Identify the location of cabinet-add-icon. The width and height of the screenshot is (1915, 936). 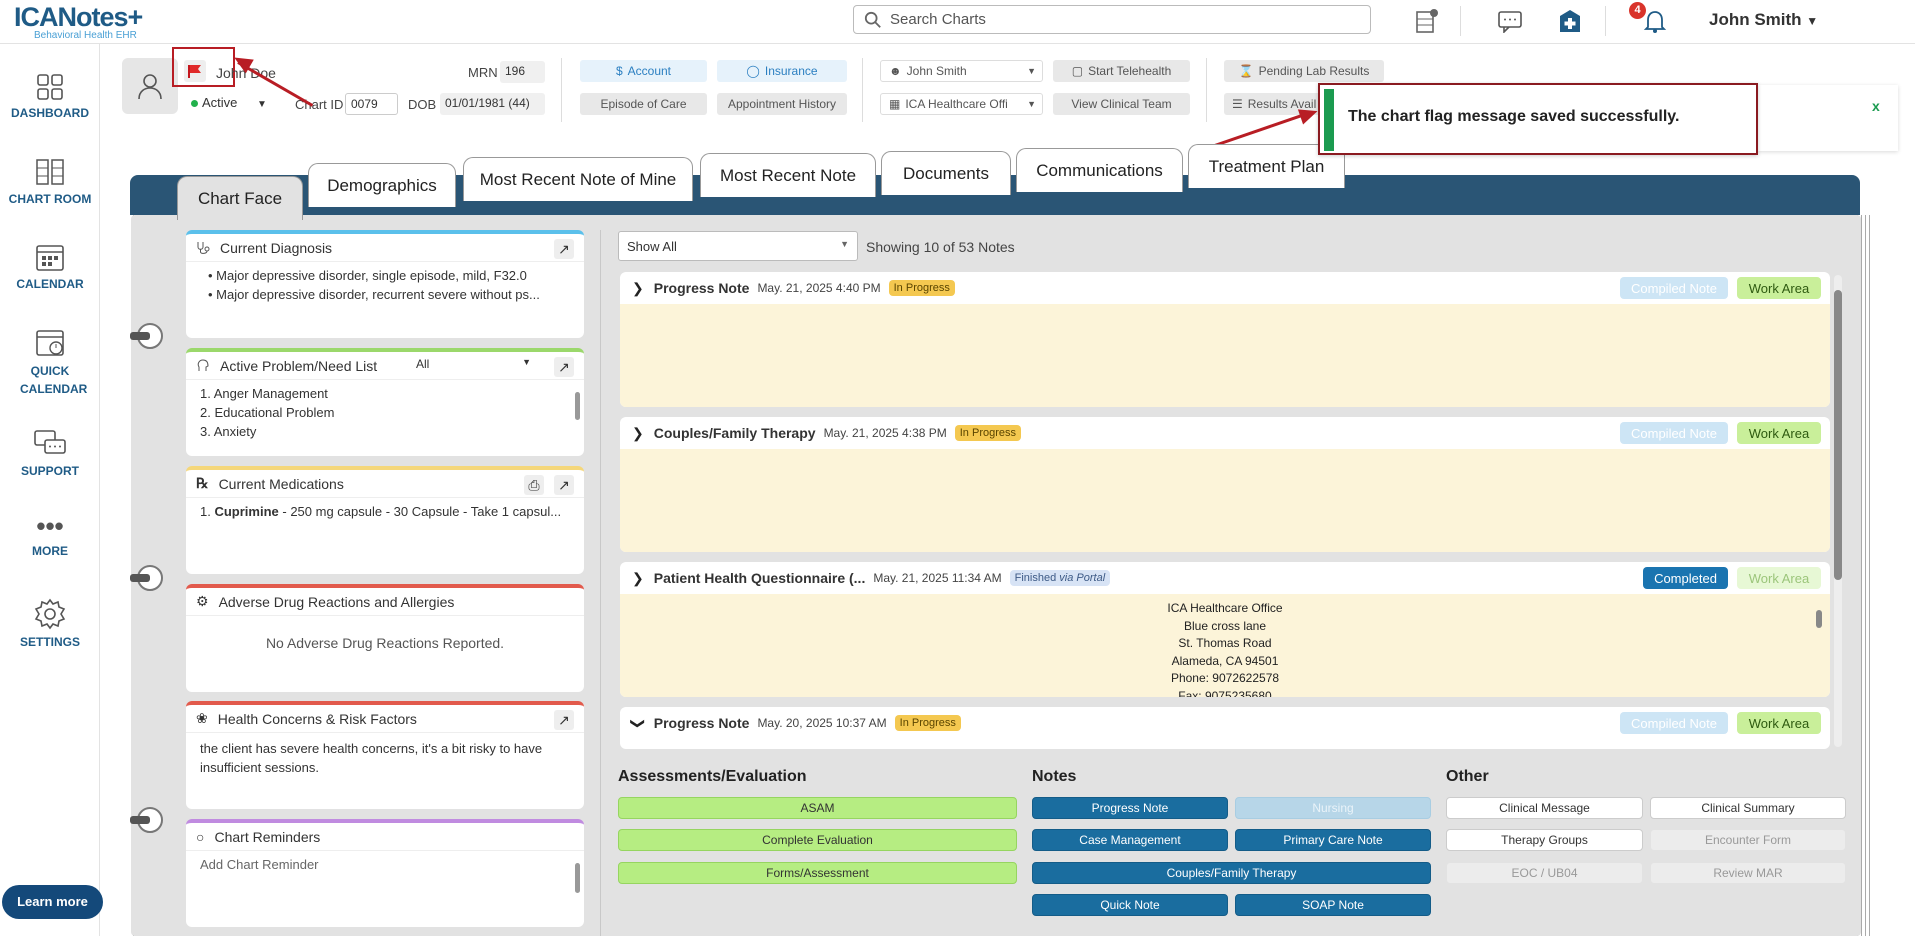
(1426, 21).